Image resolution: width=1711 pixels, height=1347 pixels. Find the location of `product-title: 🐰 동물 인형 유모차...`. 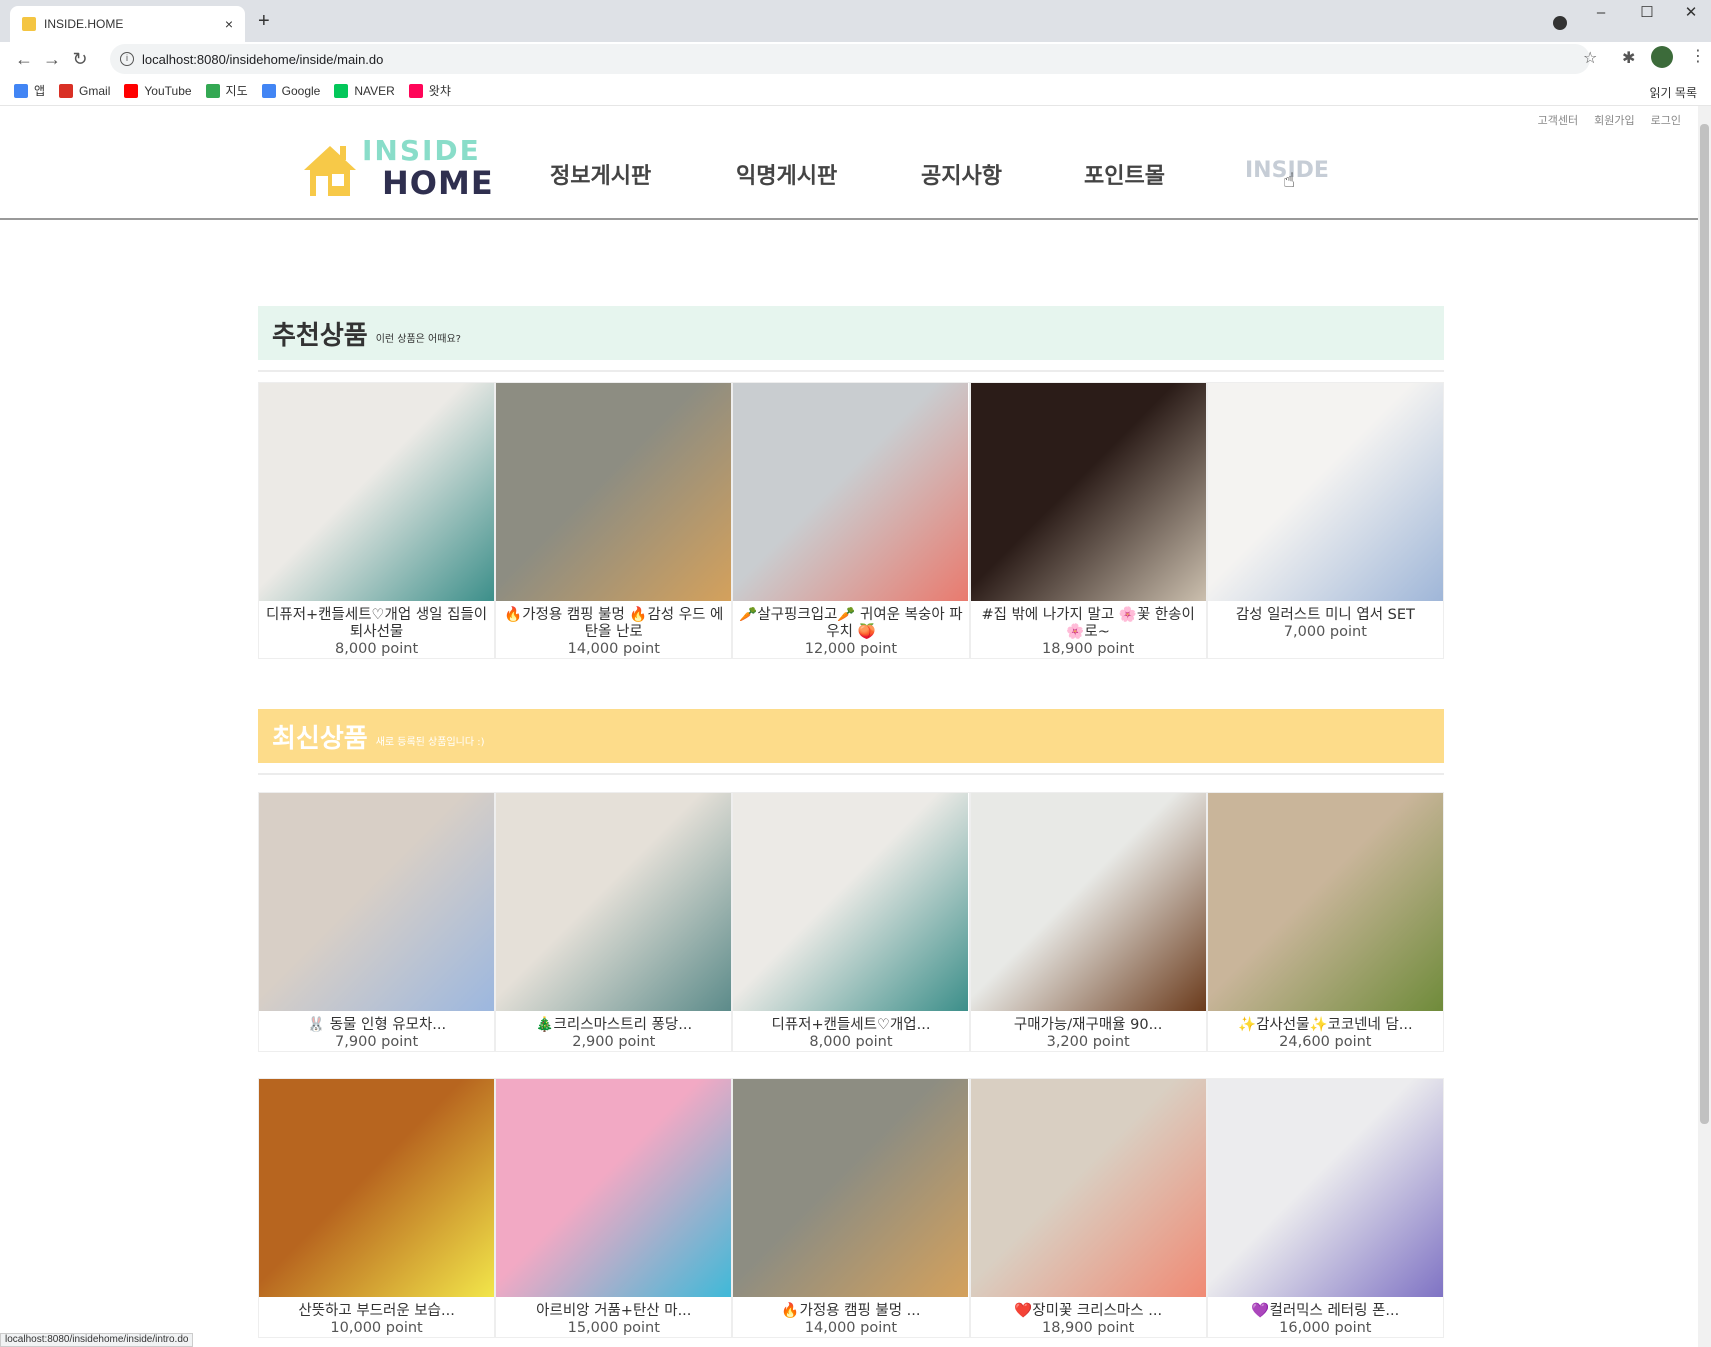

product-title: 🐰 동물 인형 유모차... is located at coordinates (376, 1022).